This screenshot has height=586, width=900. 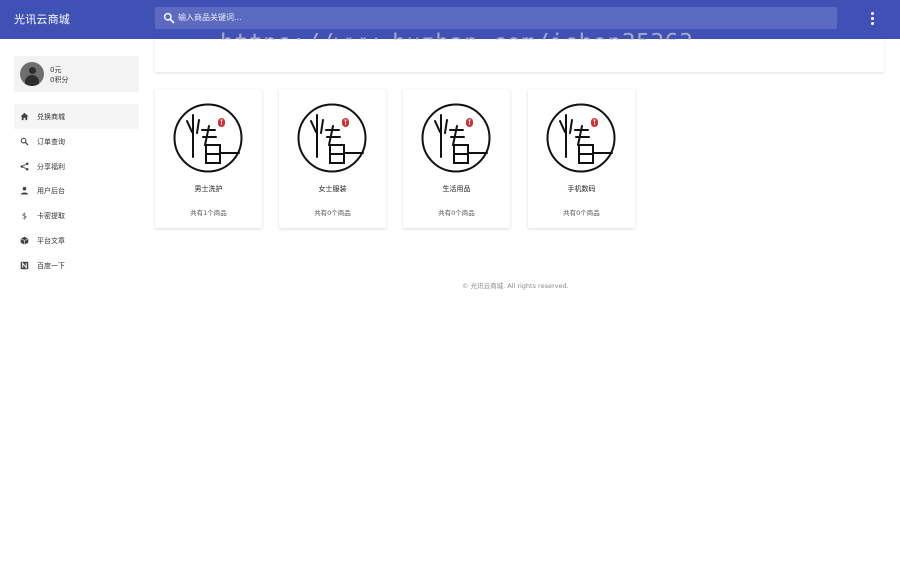 I want to click on category-card: 女士服装 共有0个商品, so click(x=332, y=158).